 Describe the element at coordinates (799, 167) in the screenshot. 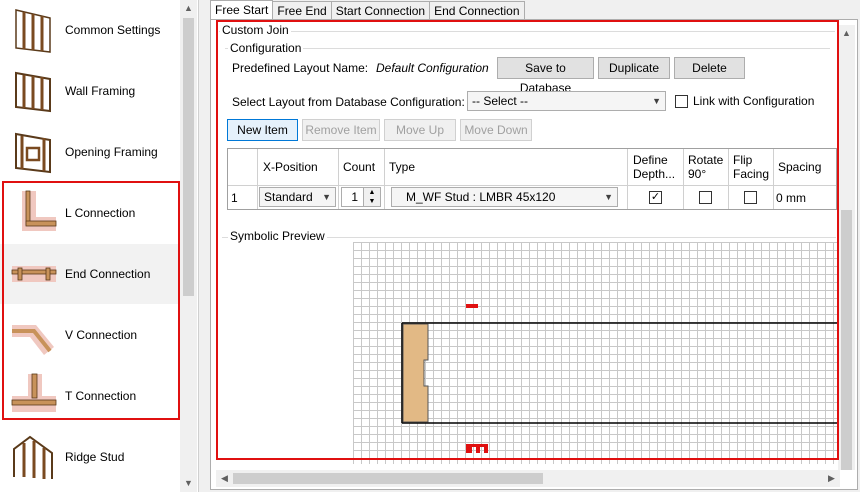

I see `column-header-spacing: Spacing` at that location.